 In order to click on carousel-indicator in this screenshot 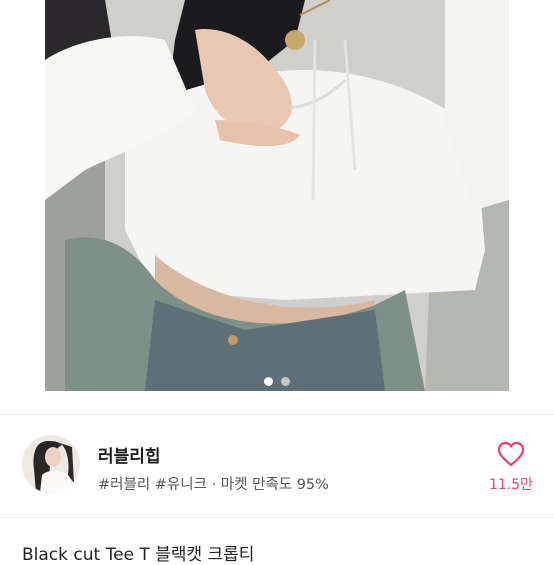, I will do `click(277, 381)`.